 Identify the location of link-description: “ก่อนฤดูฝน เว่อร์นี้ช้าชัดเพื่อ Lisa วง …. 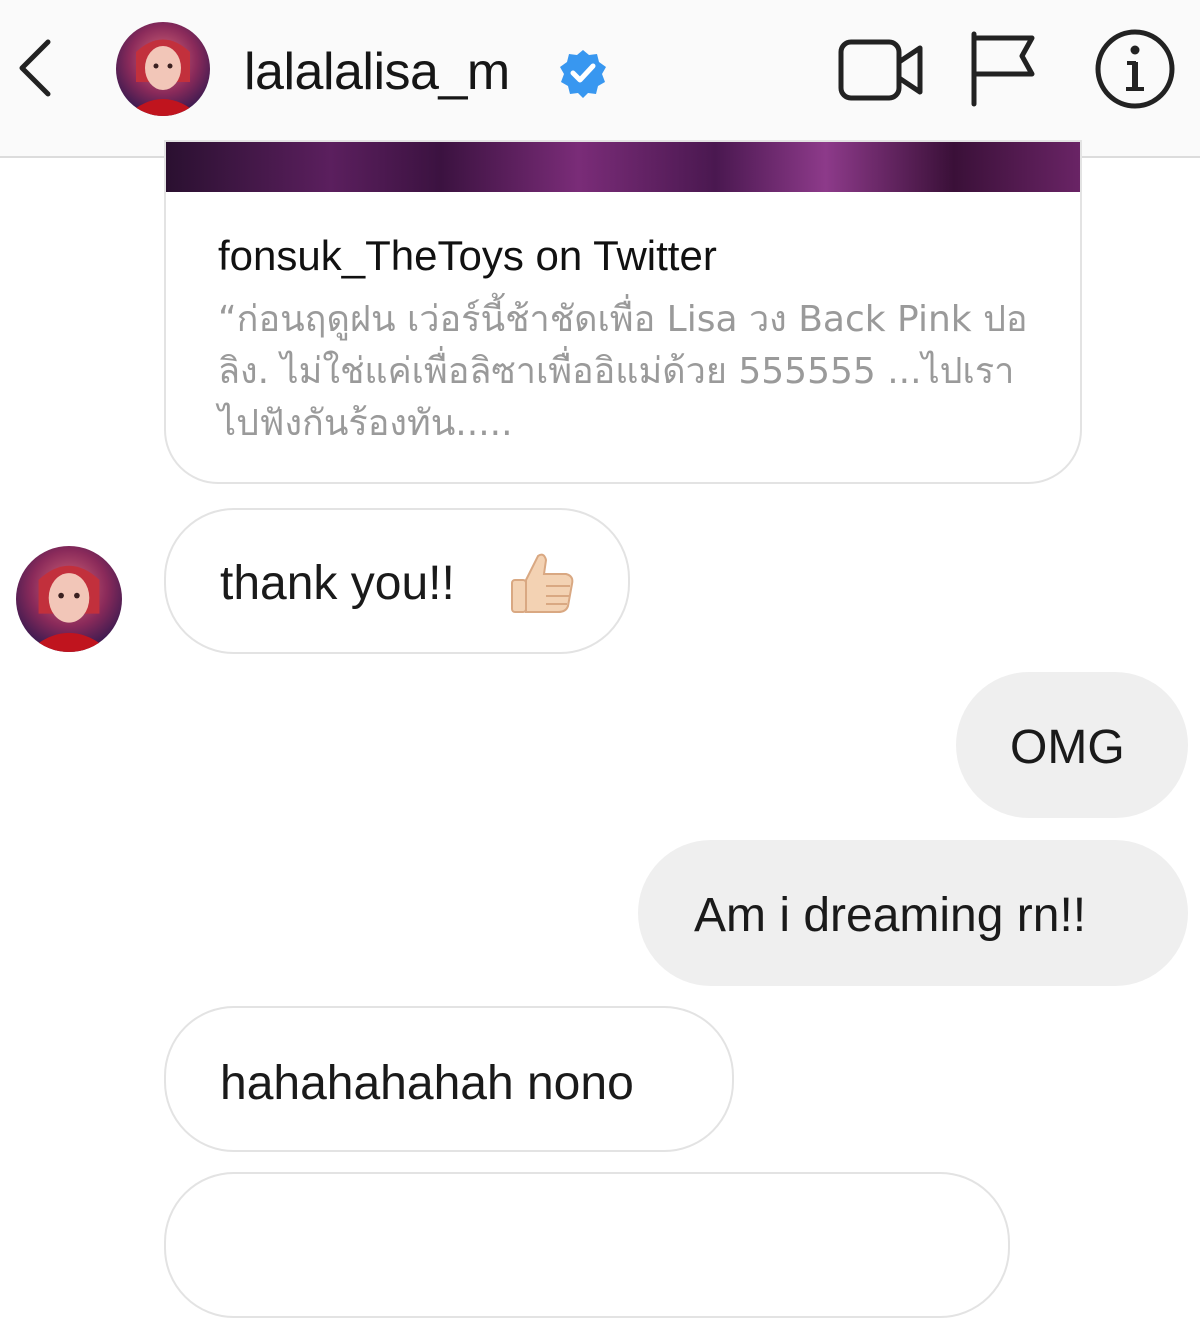
(623, 371).